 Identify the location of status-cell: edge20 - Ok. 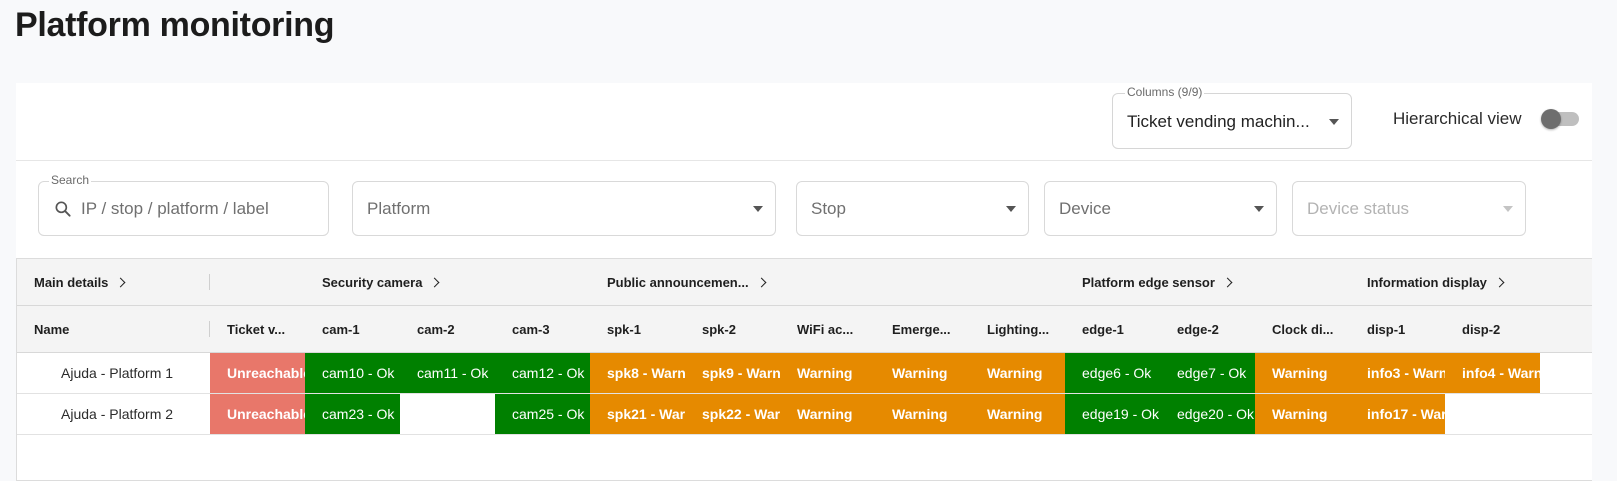
(1207, 414).